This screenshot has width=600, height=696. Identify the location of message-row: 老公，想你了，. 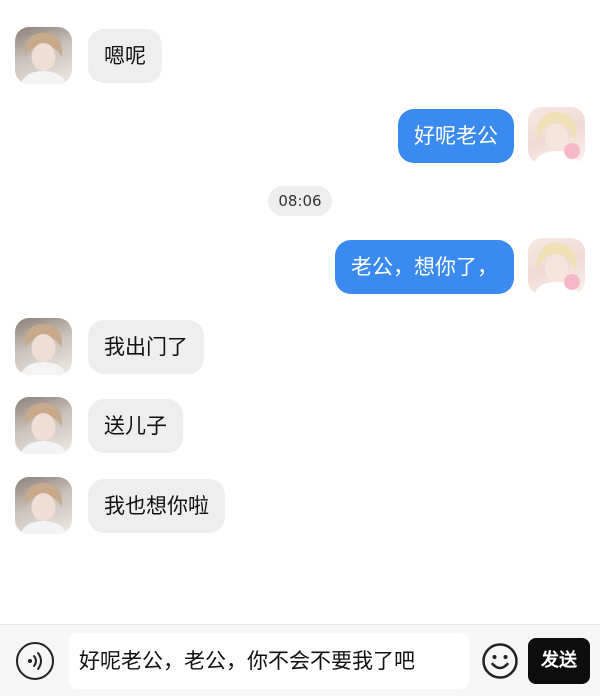
(460, 266).